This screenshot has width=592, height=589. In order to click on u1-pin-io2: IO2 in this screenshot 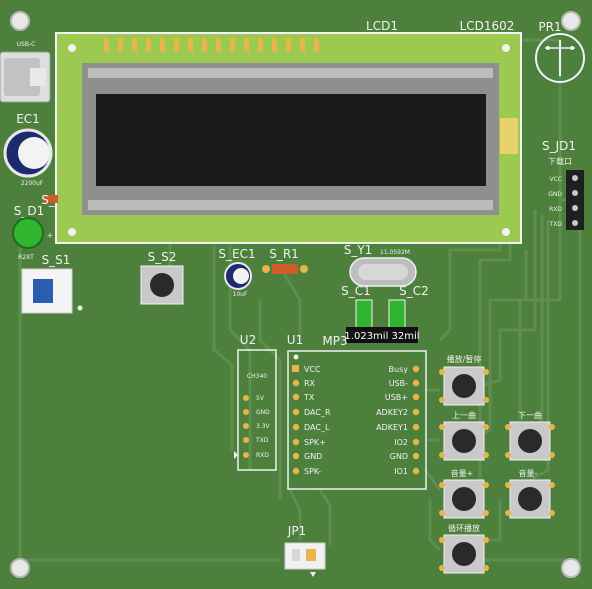, I will do `click(401, 442)`.